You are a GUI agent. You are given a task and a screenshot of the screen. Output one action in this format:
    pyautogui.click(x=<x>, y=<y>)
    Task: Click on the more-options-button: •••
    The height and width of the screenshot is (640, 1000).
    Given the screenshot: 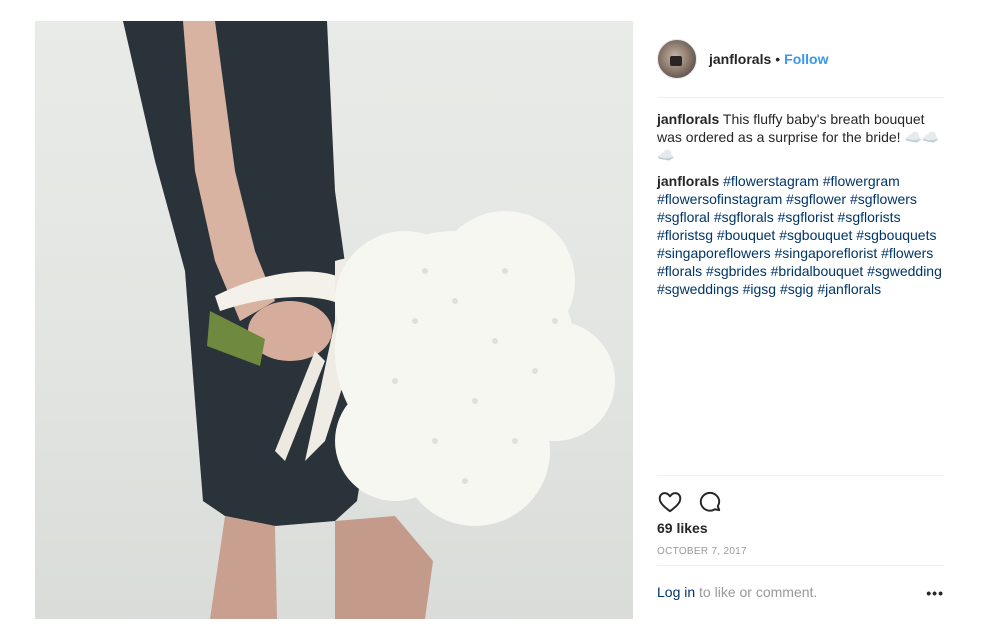 What is the action you would take?
    pyautogui.click(x=935, y=593)
    